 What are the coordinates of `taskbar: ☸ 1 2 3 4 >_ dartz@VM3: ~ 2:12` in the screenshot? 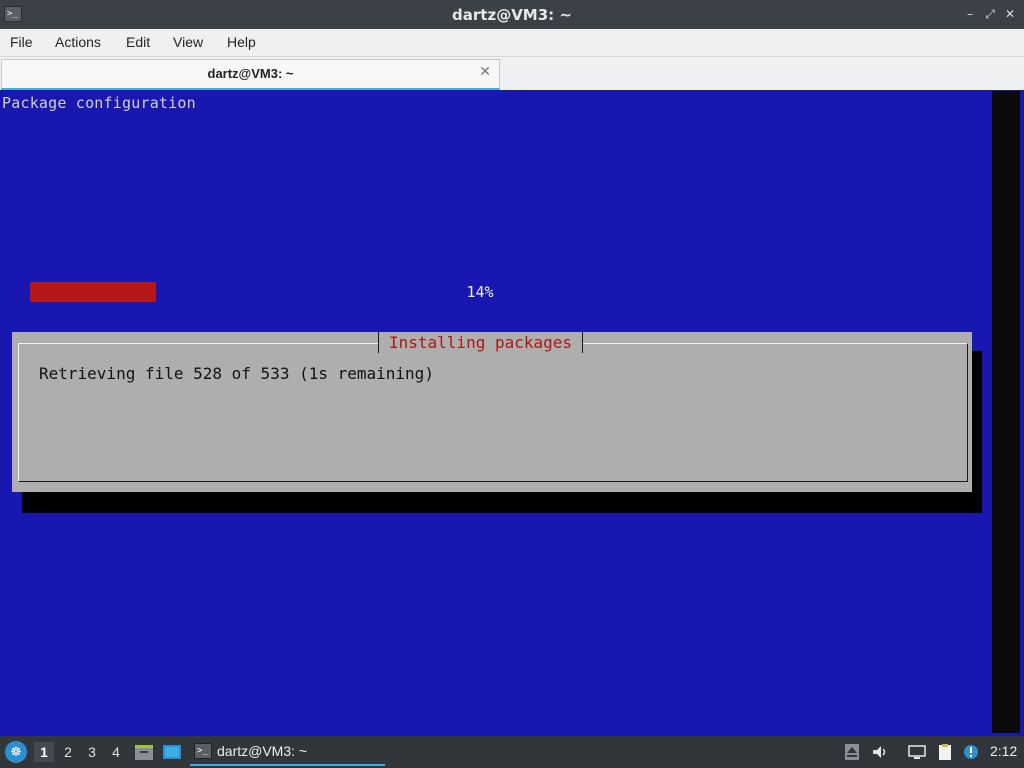 It's located at (512, 752).